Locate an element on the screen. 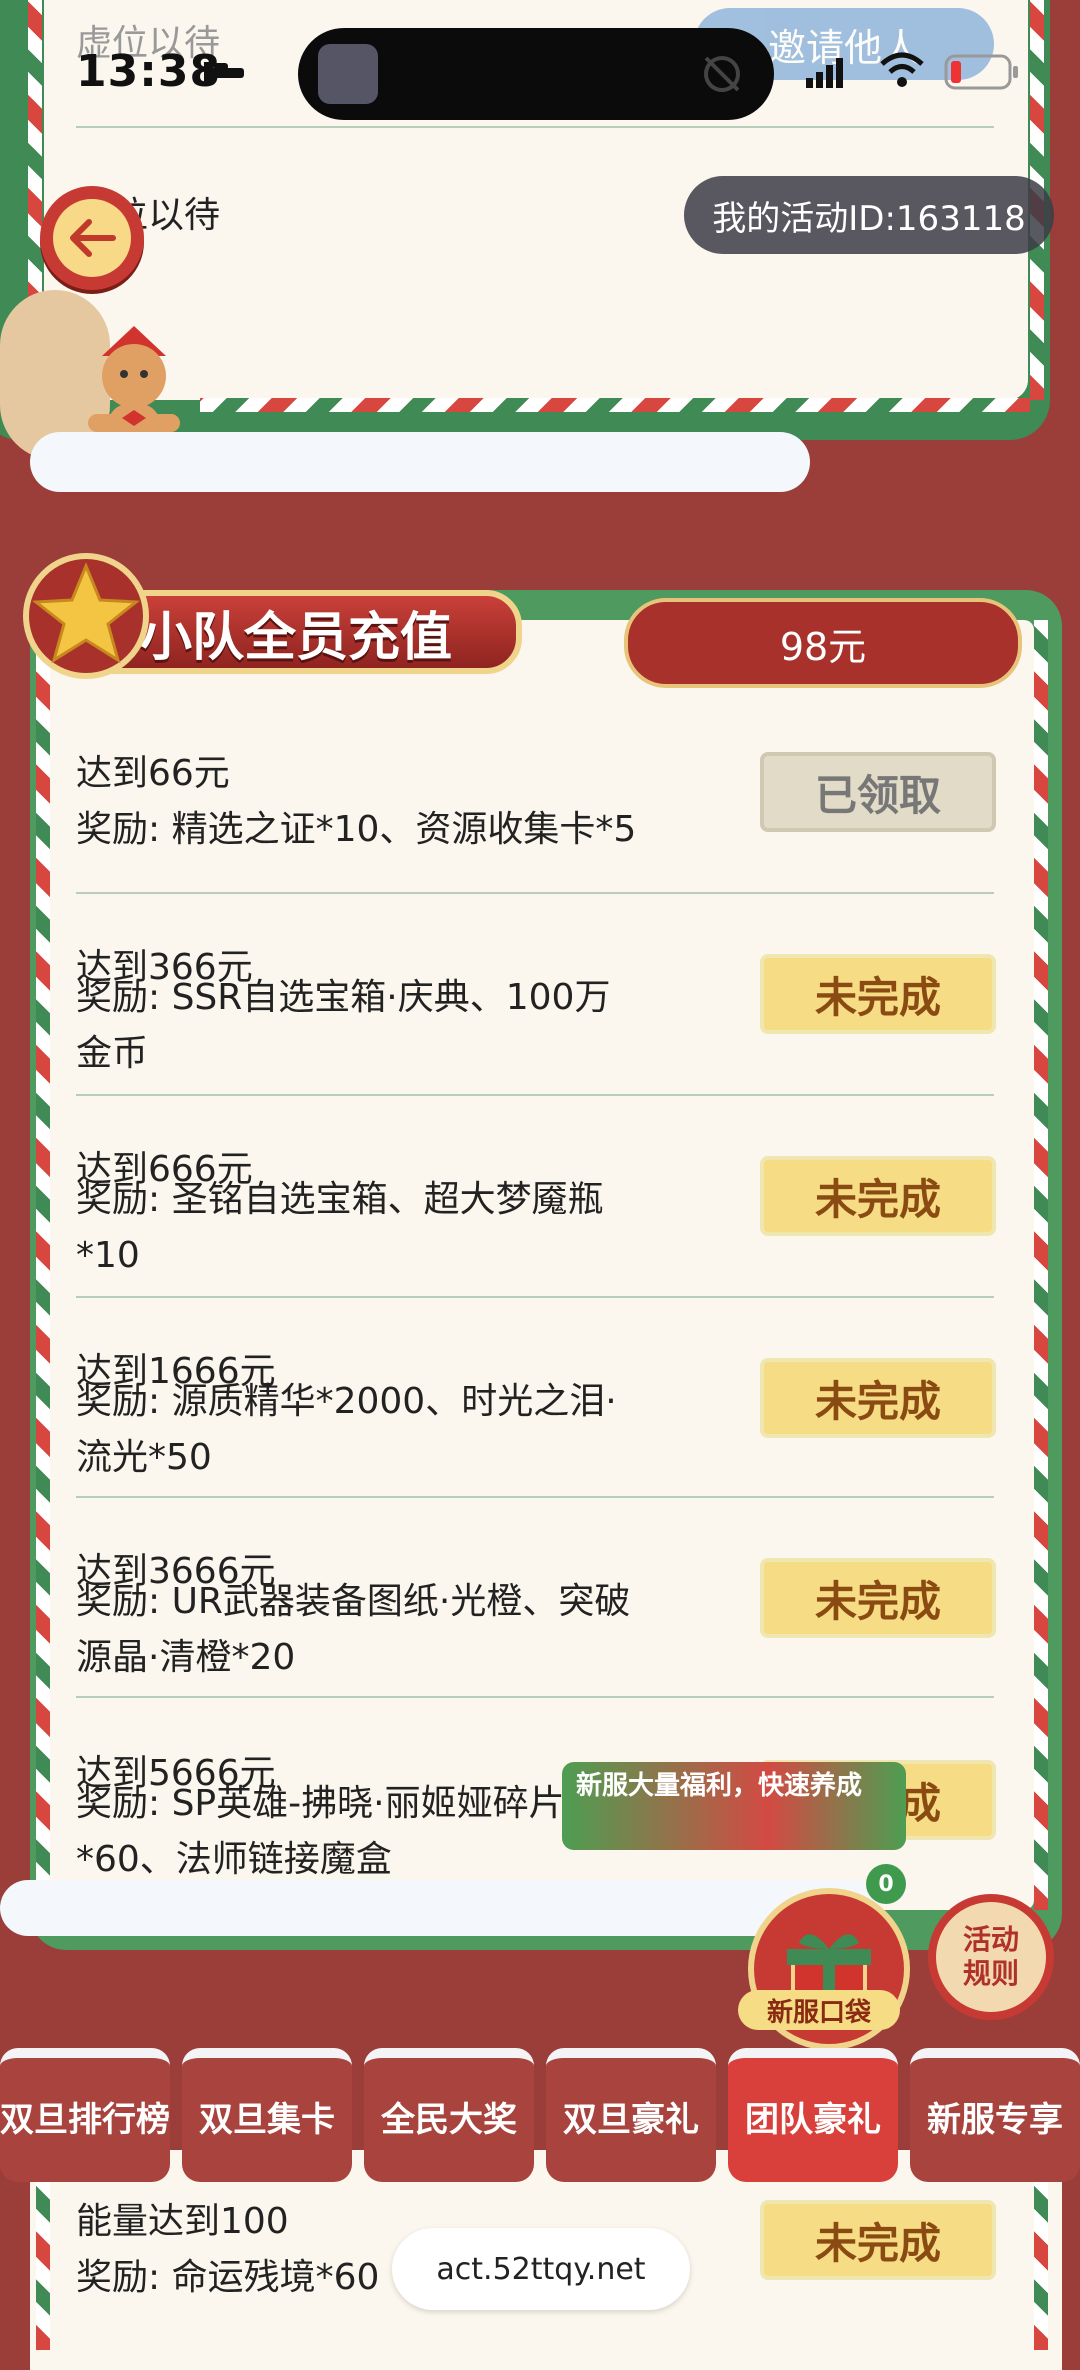  row-reward: 奖励: 圣铭自选宝箱、超大梦魇瓶*10 is located at coordinates (340, 1227).